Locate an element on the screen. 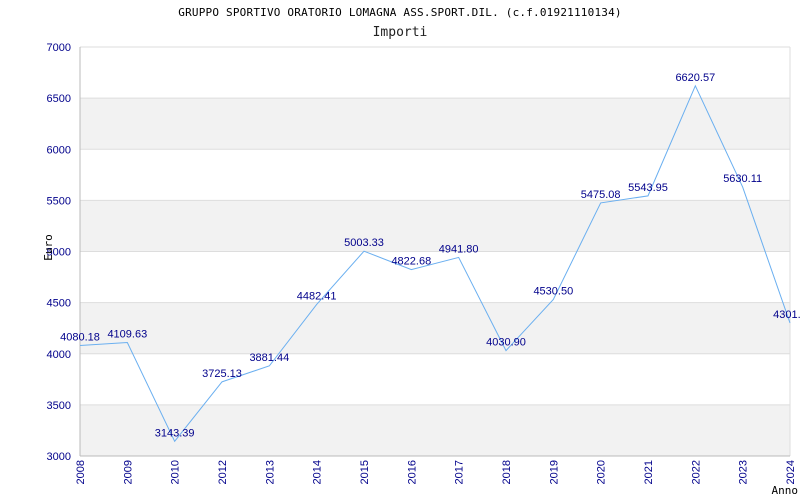  y-axis-label: Euro is located at coordinates (48, 247).